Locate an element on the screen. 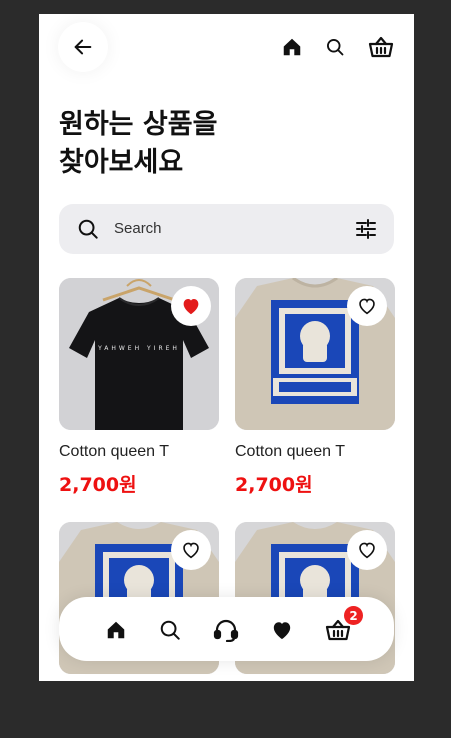  page-title: 원하는 상품을 찾아보세요 is located at coordinates (209, 144).